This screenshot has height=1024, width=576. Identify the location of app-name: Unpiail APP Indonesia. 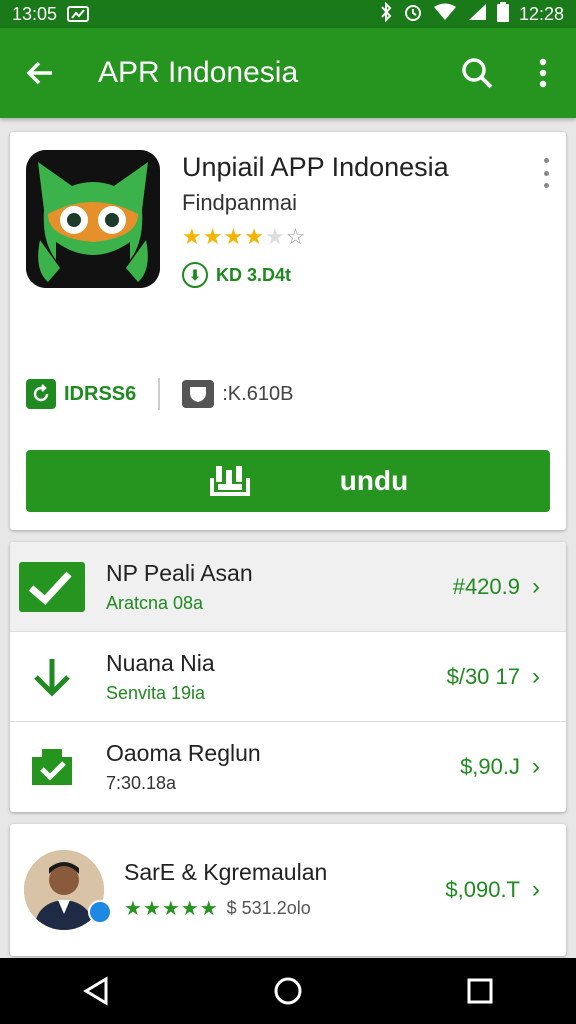
(315, 167).